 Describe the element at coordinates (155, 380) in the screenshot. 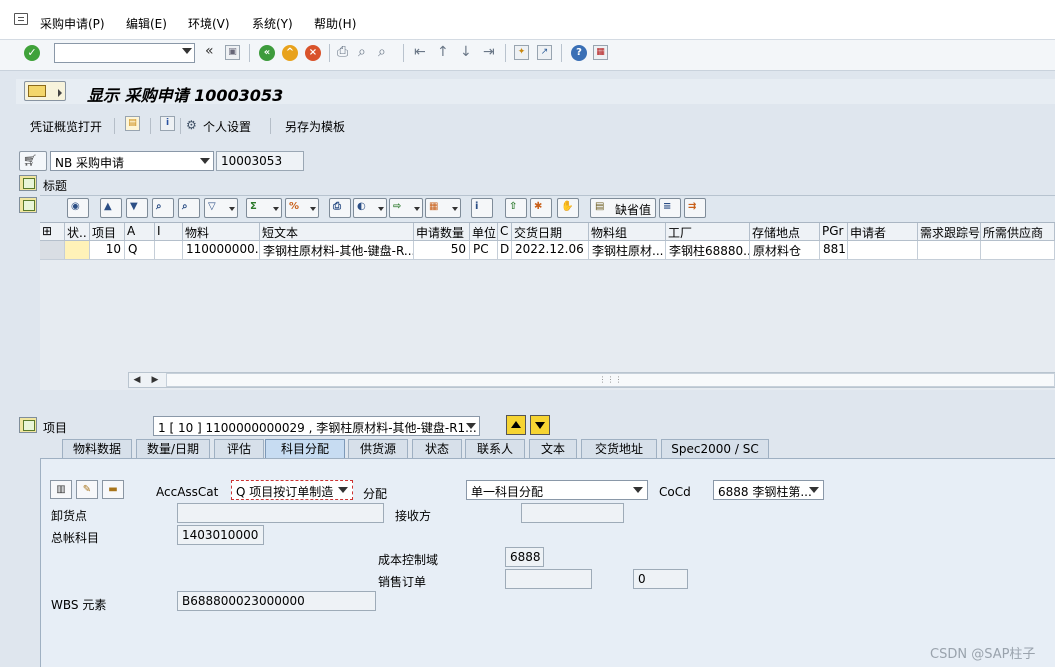

I see `scroll-right-icon: ▶` at that location.